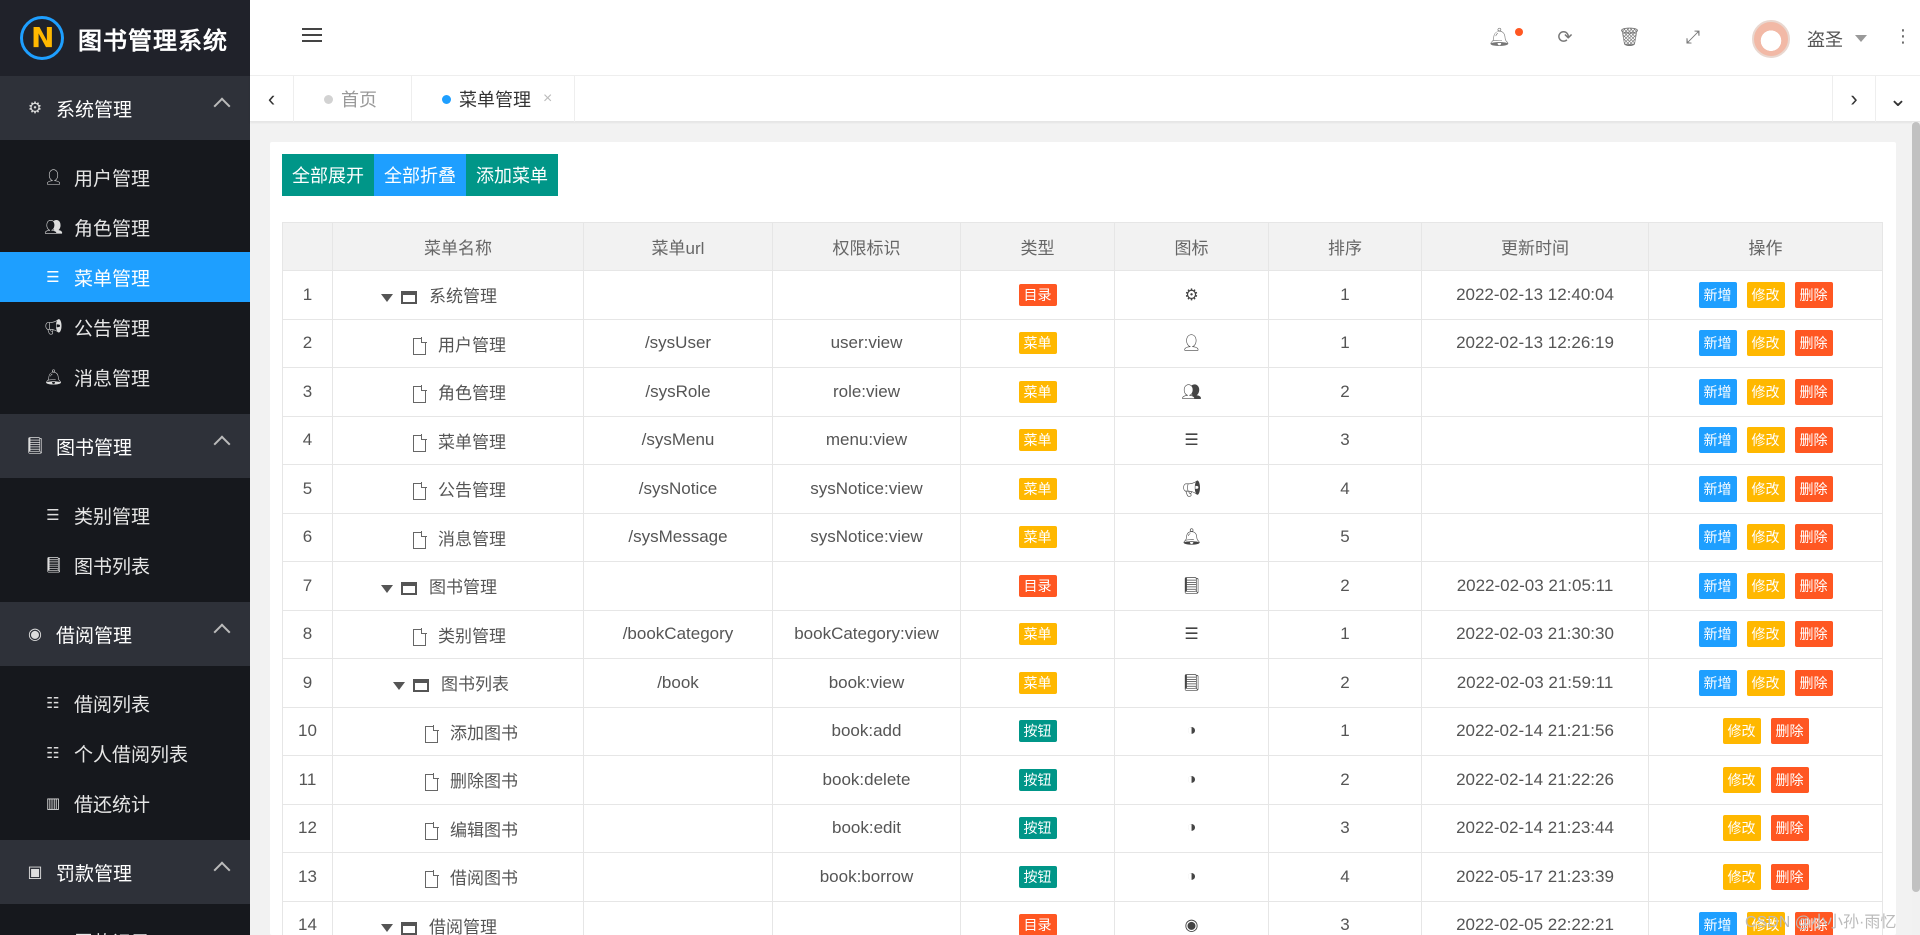 The image size is (1920, 935). Describe the element at coordinates (307, 586) in the screenshot. I see `row-number: 7` at that location.